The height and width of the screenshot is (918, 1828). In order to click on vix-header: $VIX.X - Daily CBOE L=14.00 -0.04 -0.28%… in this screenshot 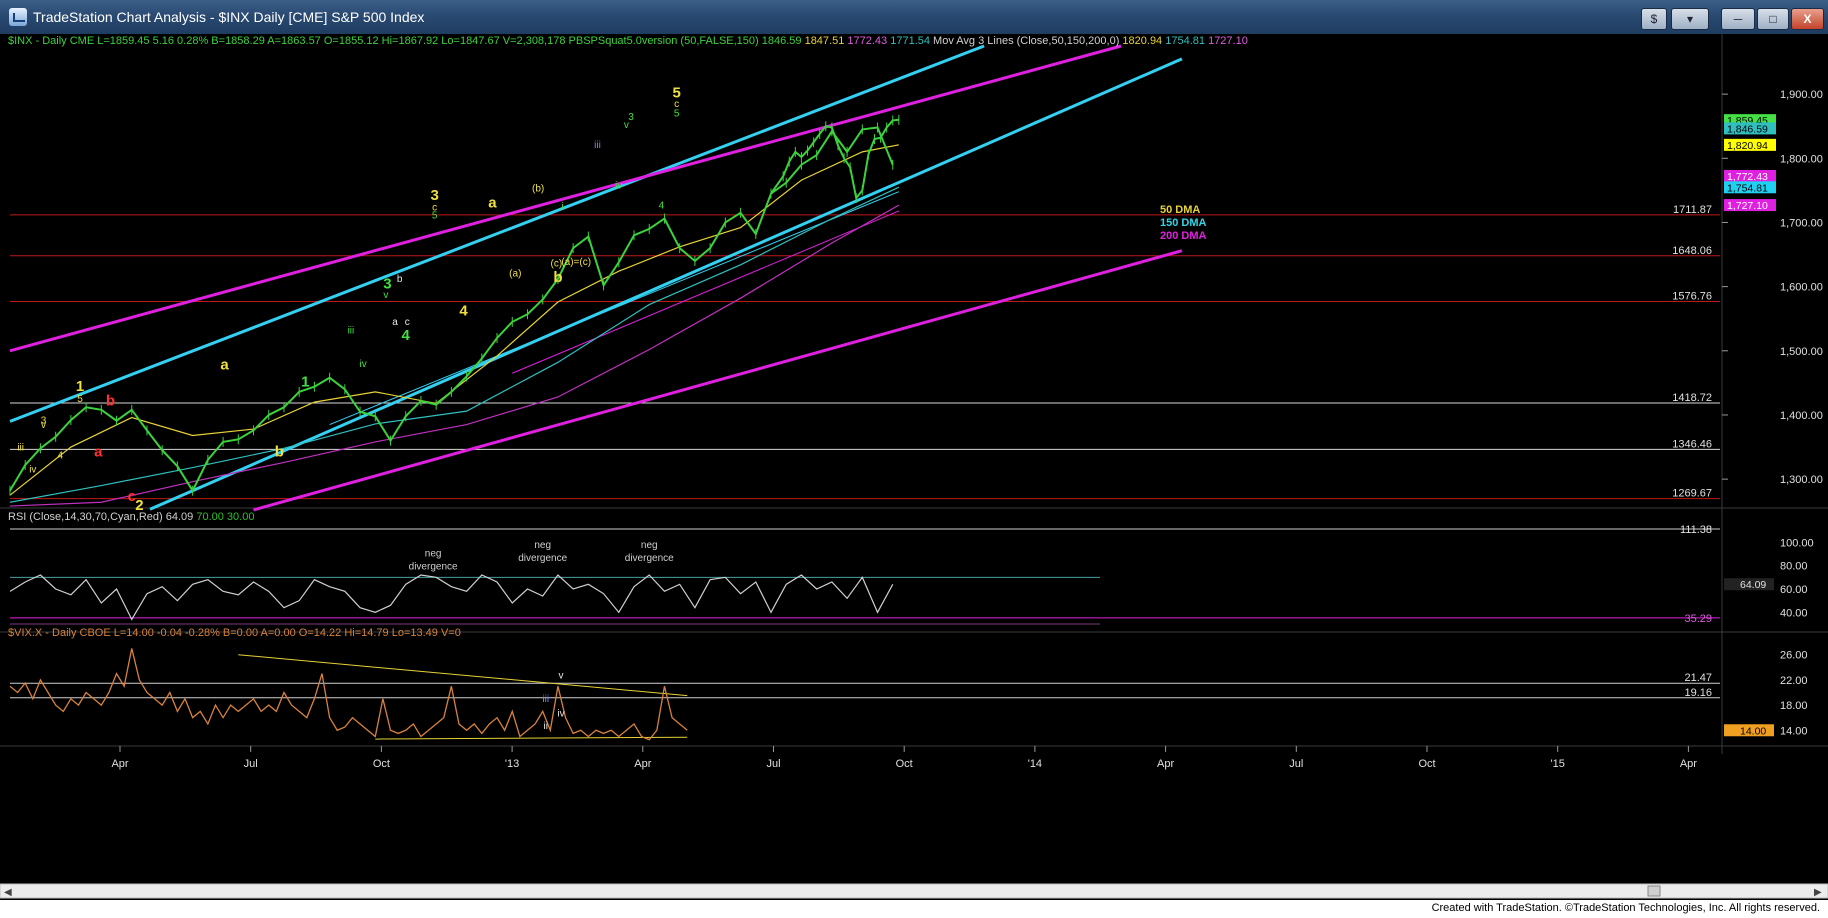, I will do `click(234, 633)`.